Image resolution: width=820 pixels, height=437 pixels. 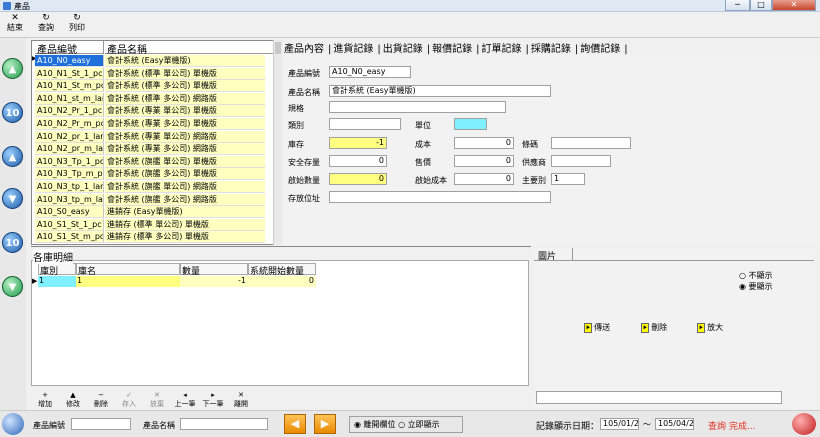 I want to click on show-radio: ◉ 要顯示, so click(x=764, y=286).